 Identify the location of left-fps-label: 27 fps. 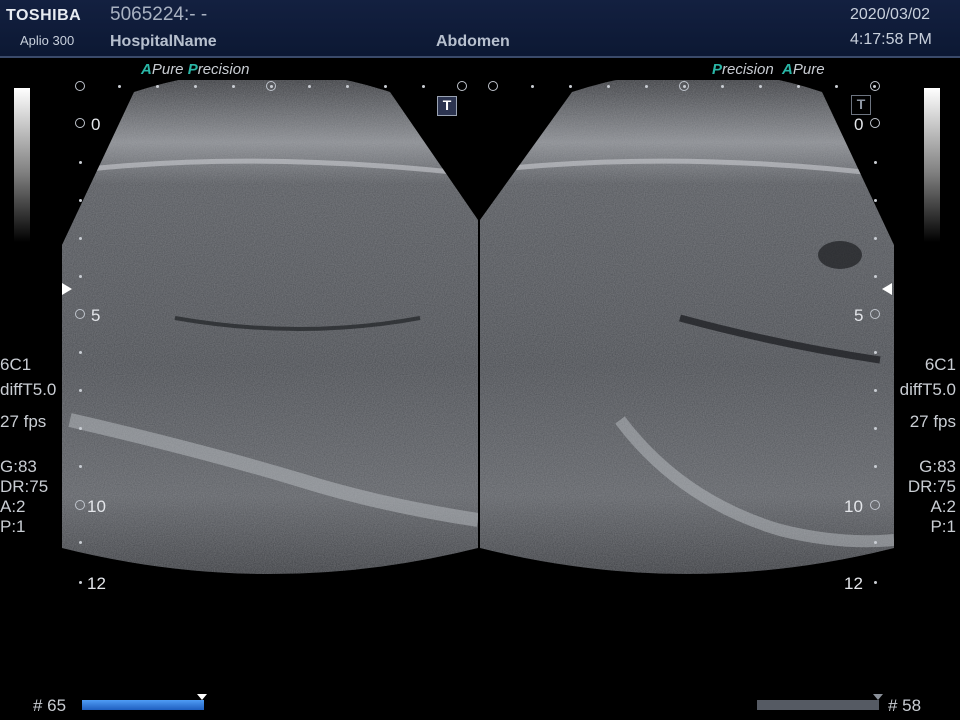
(23, 421).